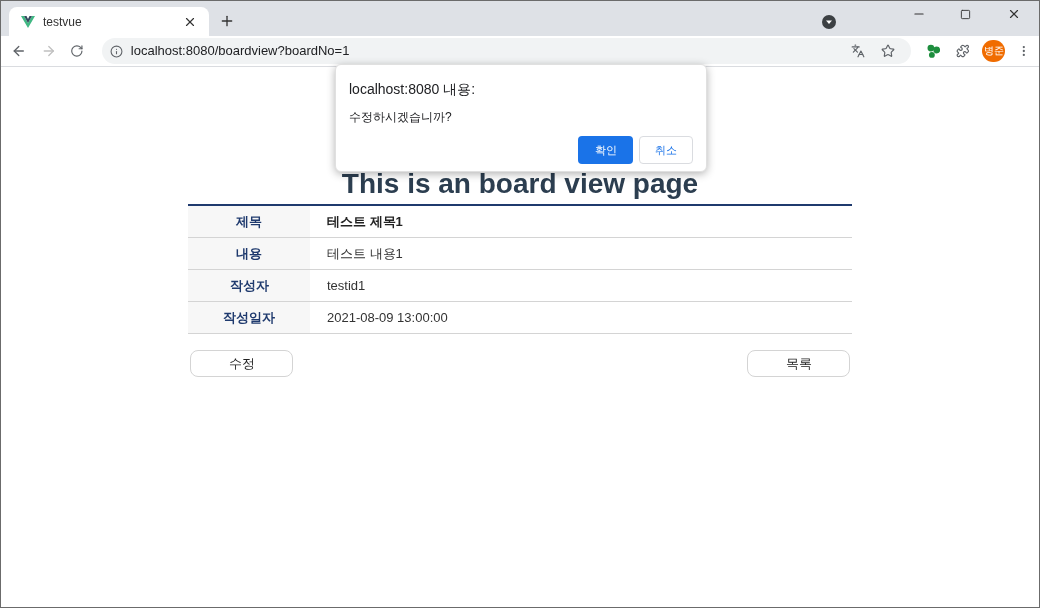 This screenshot has height=608, width=1040. I want to click on extension-icon, so click(933, 51).